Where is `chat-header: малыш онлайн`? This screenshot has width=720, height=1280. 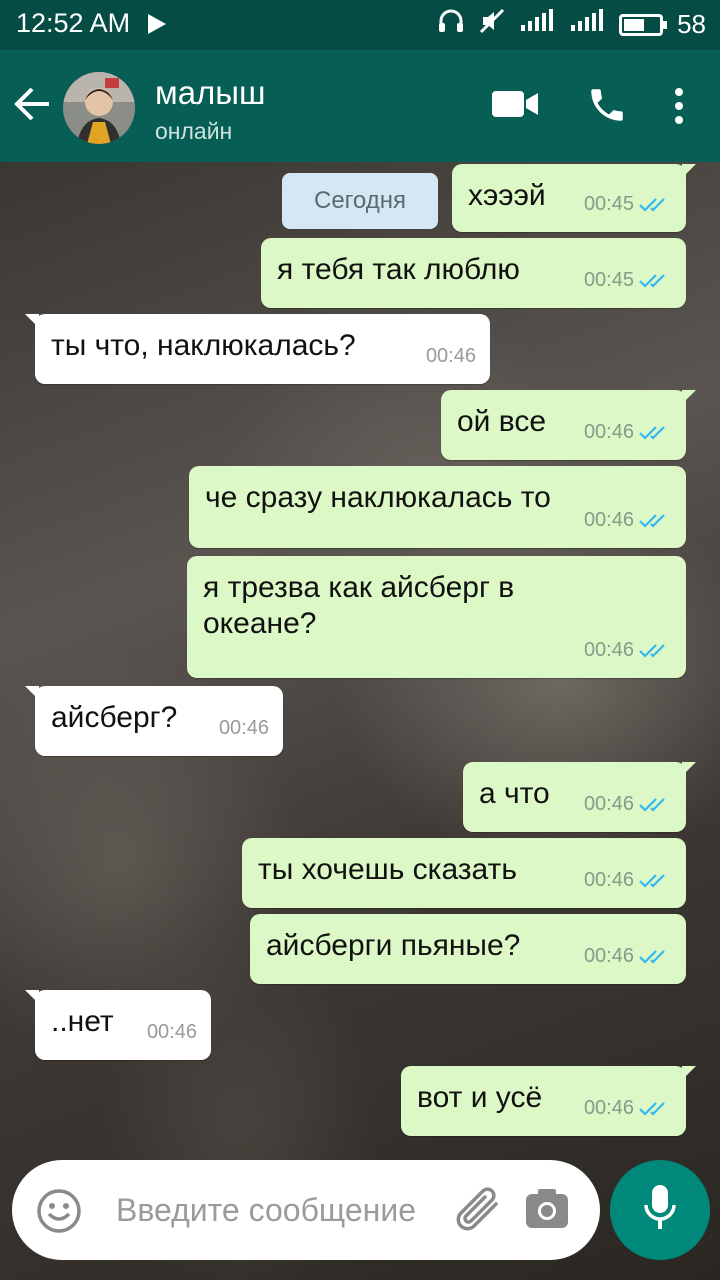 chat-header: малыш онлайн is located at coordinates (360, 106).